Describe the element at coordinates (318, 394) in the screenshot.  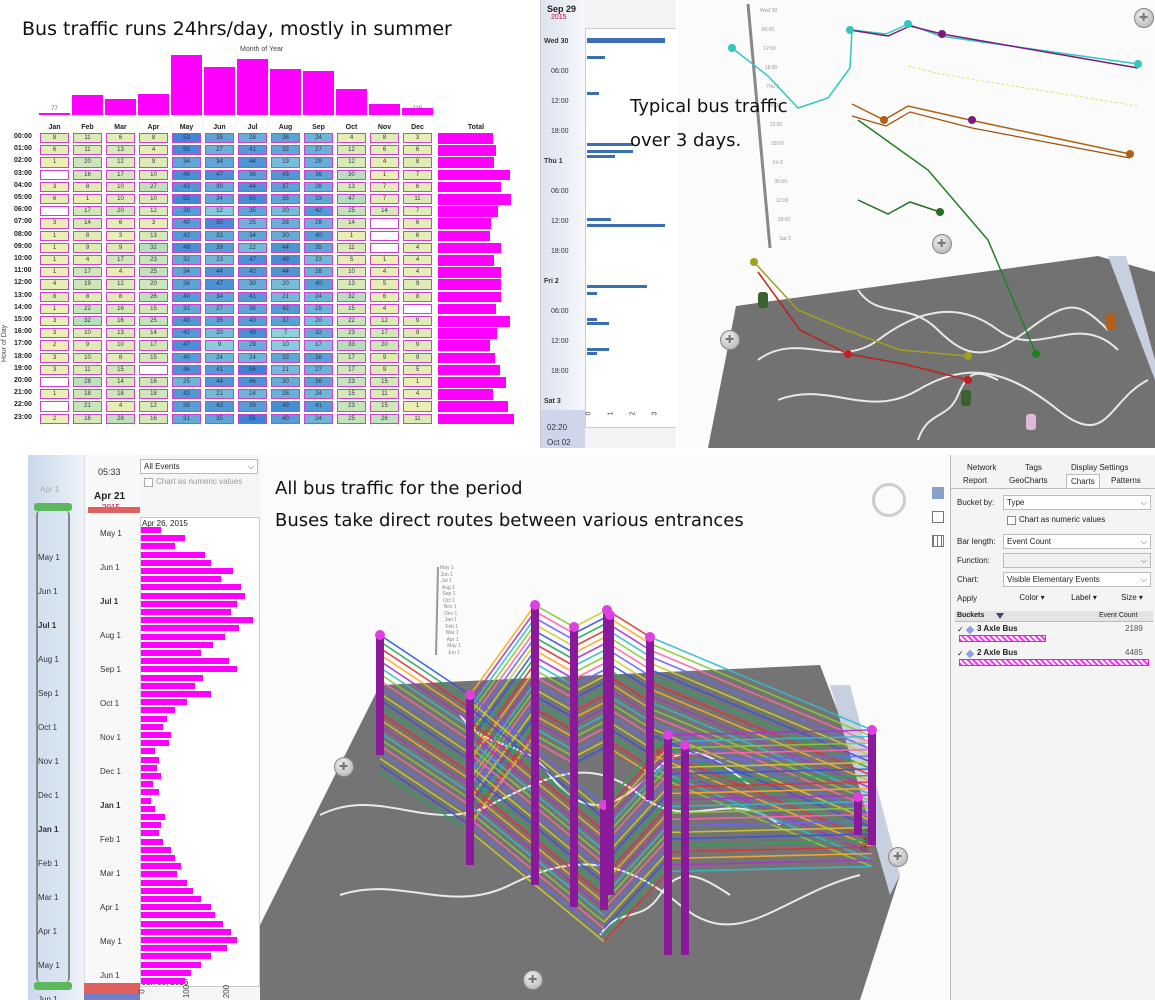
I see `heatmap-cell: 24` at that location.